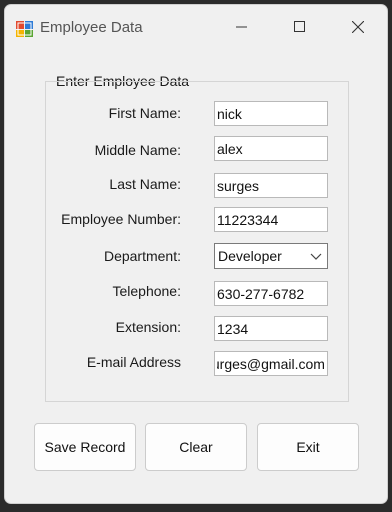 The height and width of the screenshot is (512, 392). What do you see at coordinates (133, 362) in the screenshot?
I see `email-label: E-mail Address` at bounding box center [133, 362].